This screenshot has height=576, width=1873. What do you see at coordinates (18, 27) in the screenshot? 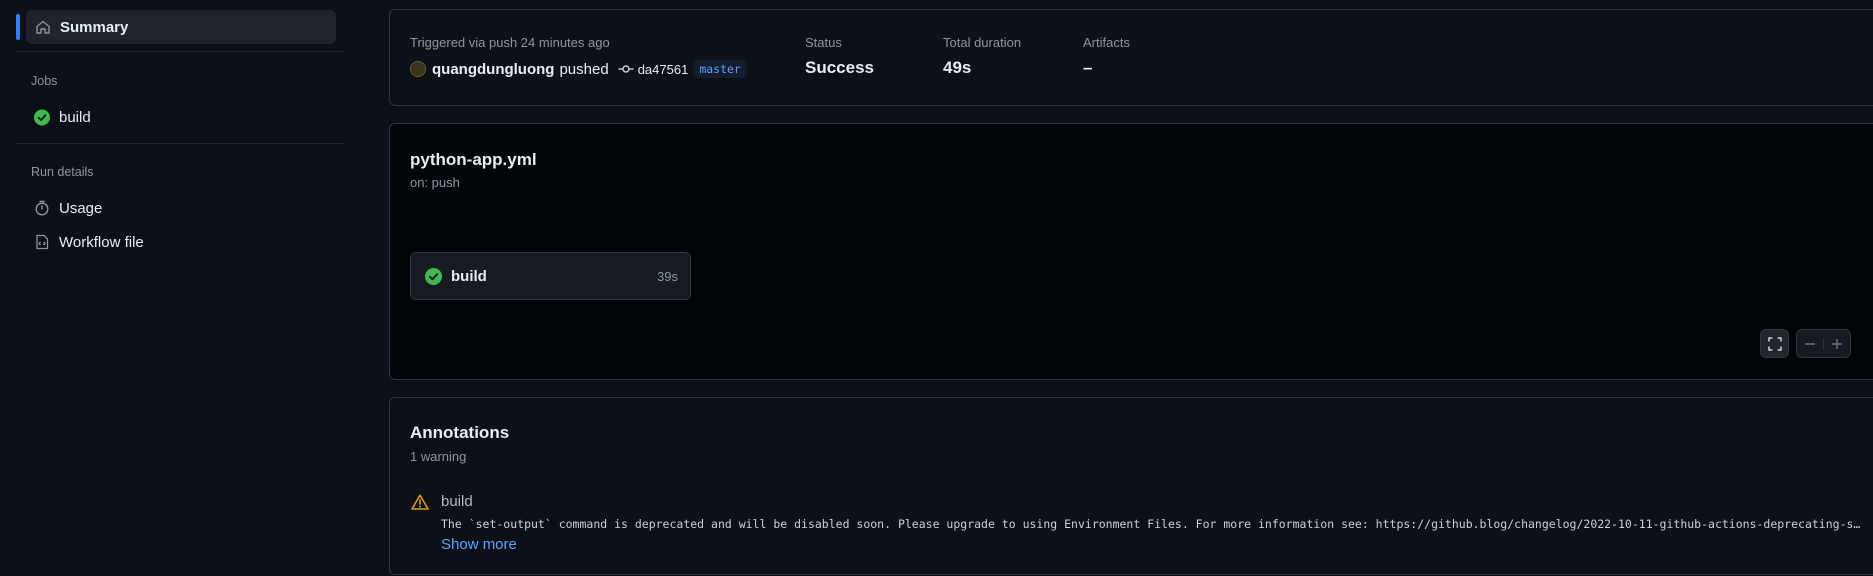
I see `active-indicator` at bounding box center [18, 27].